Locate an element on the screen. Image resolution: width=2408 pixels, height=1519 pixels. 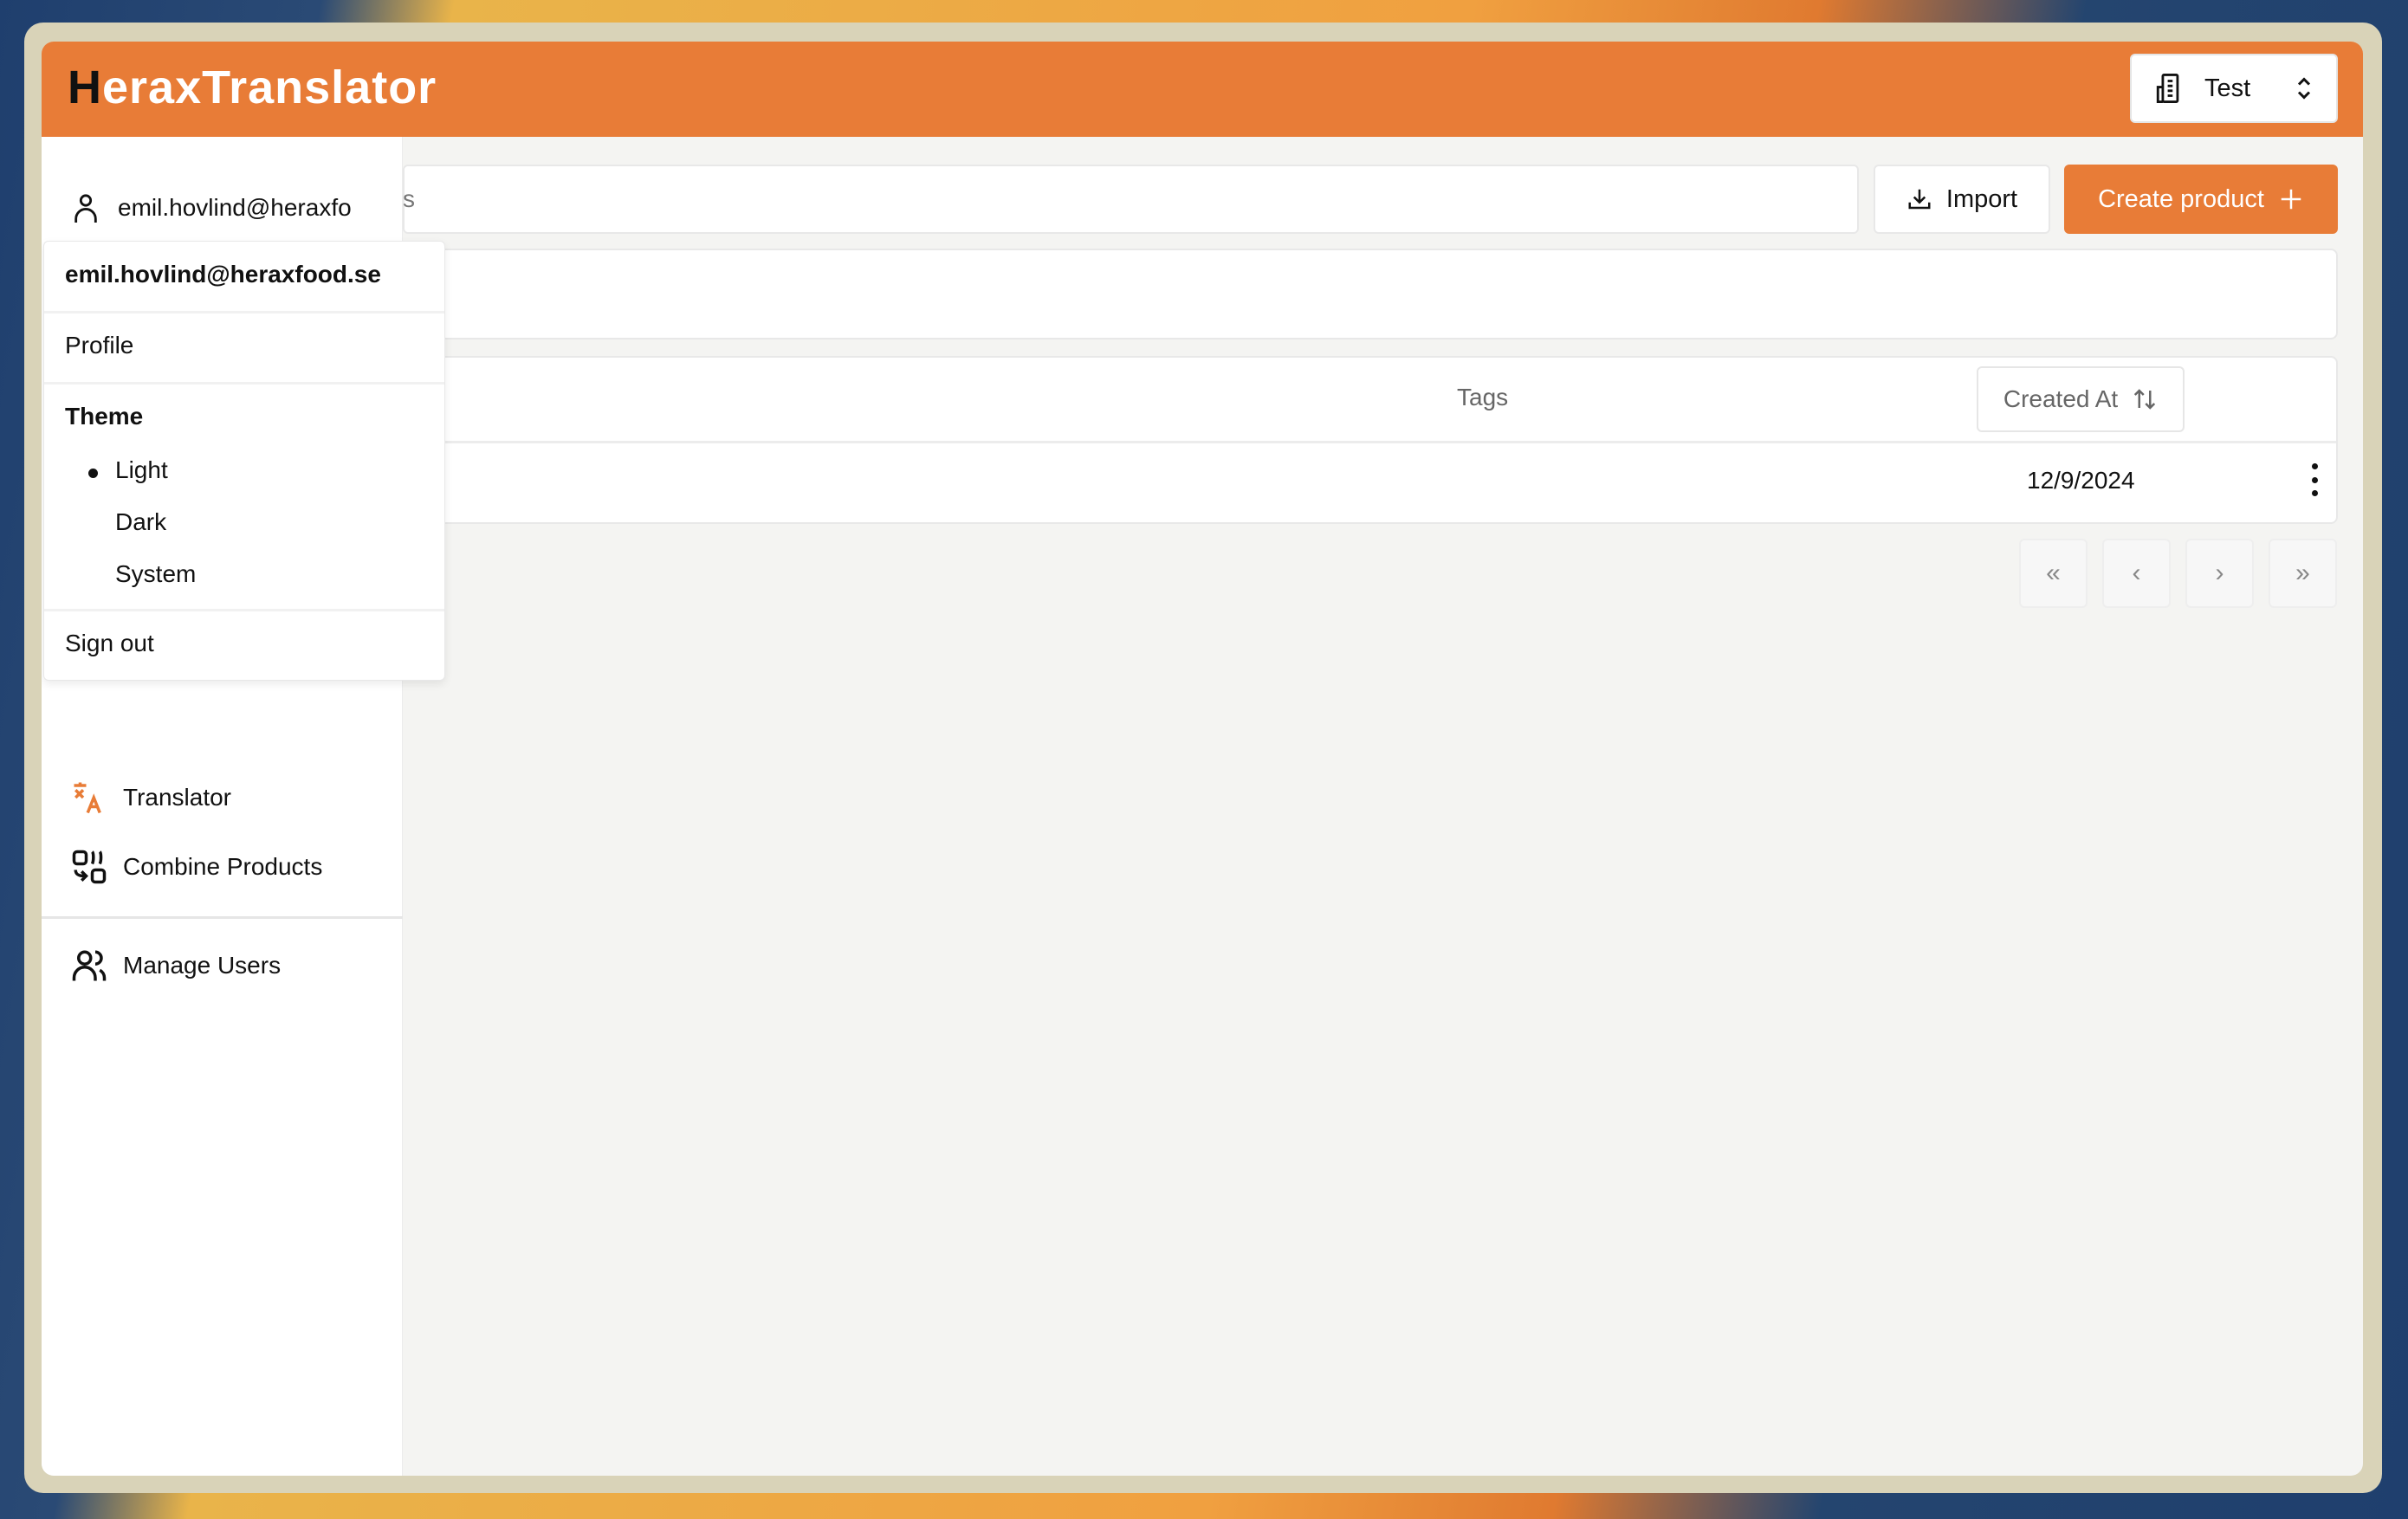
sidebar-item-combine-products: Combine Products is located at coordinates (196, 867).